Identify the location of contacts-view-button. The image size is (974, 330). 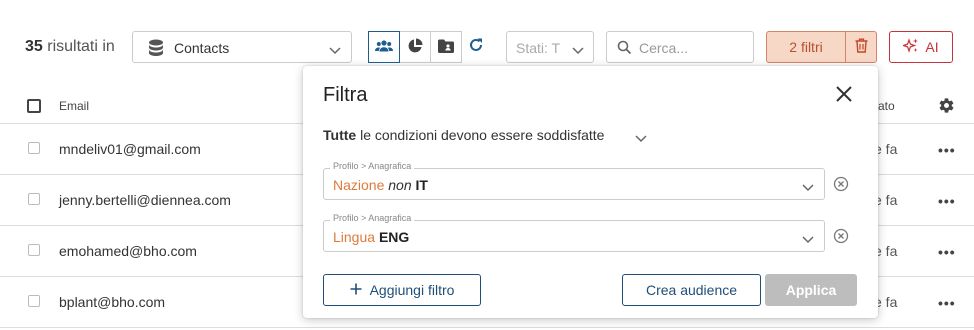
(384, 47).